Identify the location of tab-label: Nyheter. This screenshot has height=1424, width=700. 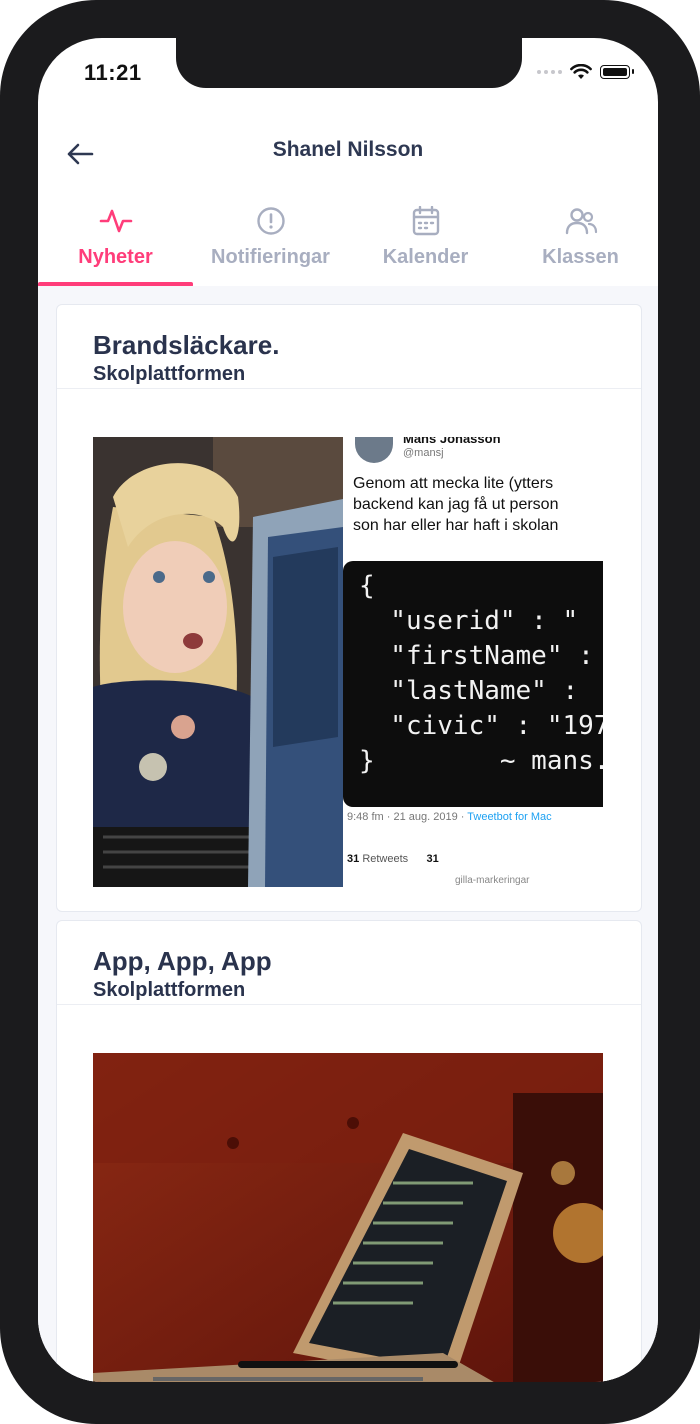
(115, 257).